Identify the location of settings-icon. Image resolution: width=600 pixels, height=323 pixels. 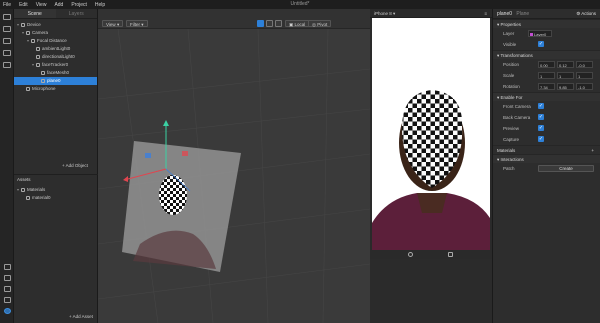
(7, 300).